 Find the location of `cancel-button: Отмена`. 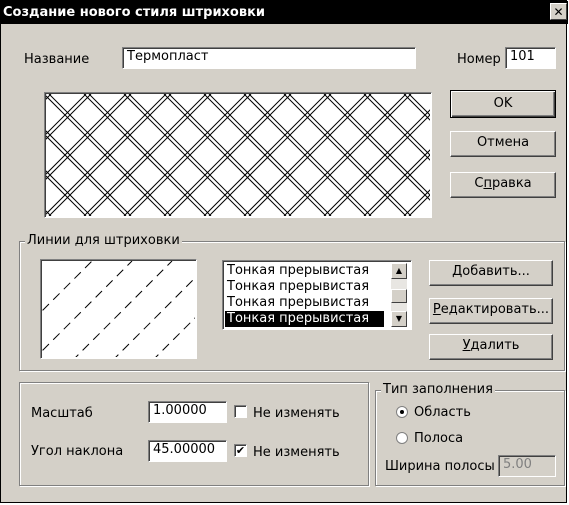

cancel-button: Отмена is located at coordinates (503, 144).